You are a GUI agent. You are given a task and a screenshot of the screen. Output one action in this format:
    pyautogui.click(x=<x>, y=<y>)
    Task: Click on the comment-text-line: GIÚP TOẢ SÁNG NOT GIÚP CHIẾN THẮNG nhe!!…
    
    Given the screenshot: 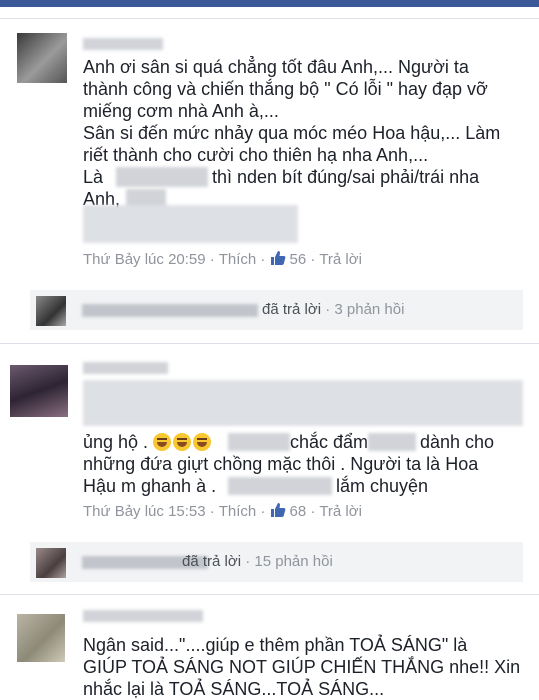 What is the action you would take?
    pyautogui.click(x=302, y=667)
    